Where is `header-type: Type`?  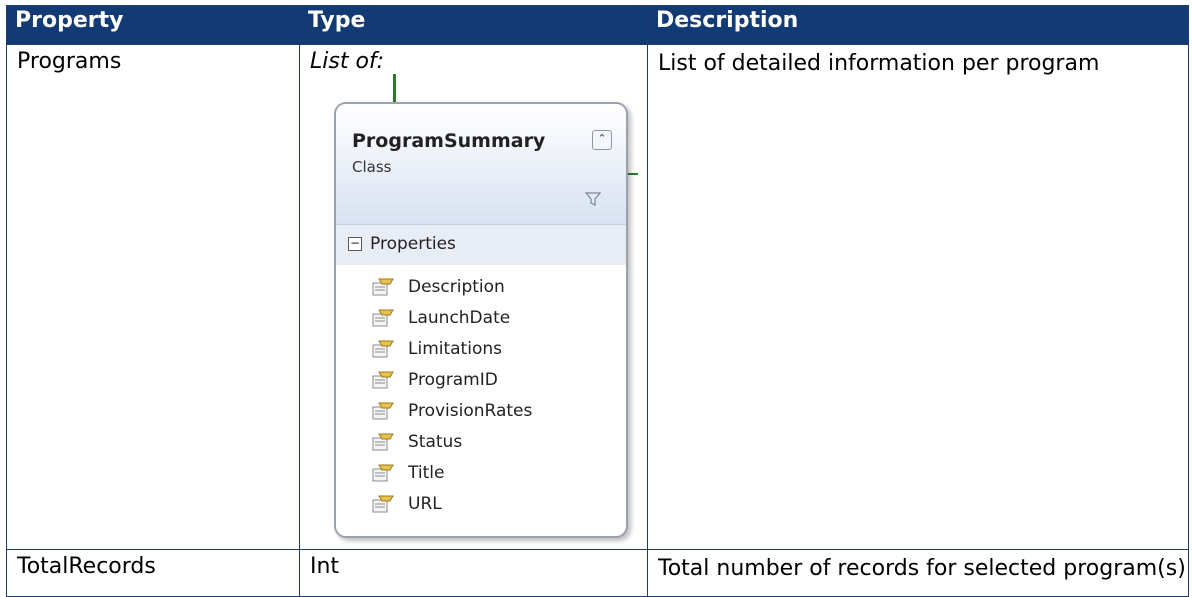 header-type: Type is located at coordinates (473, 25).